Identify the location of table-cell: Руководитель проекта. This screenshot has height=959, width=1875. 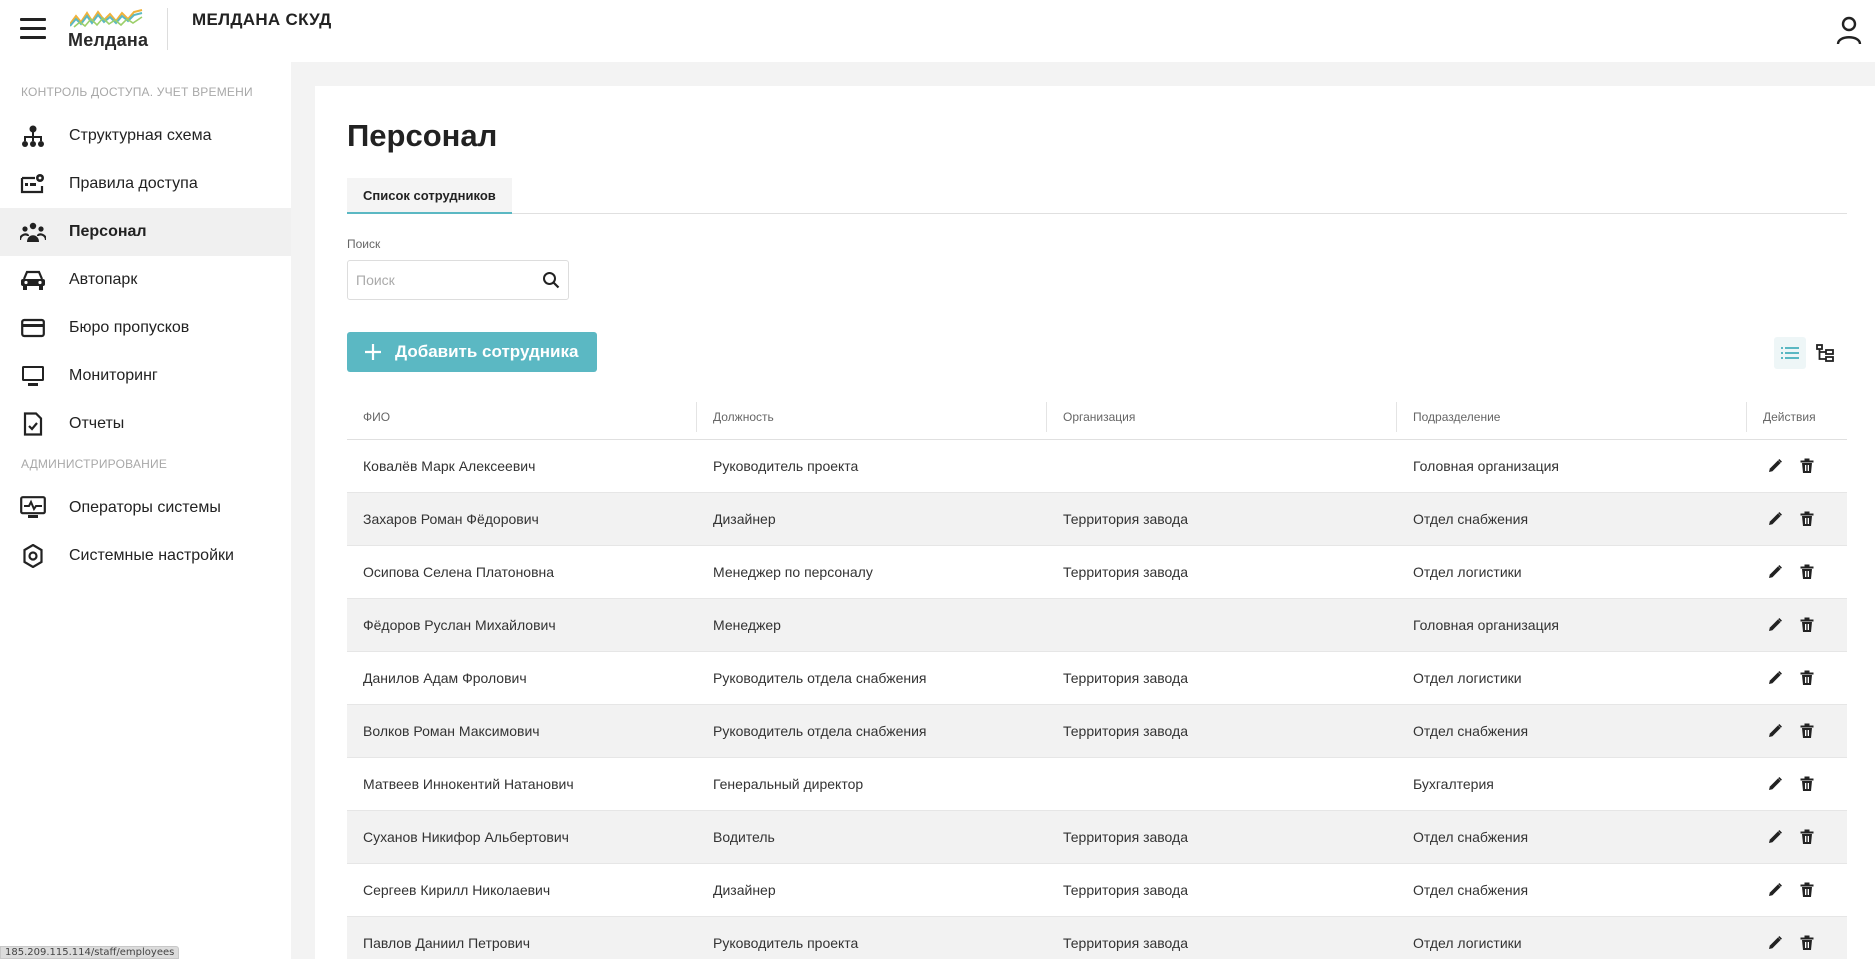
(786, 943).